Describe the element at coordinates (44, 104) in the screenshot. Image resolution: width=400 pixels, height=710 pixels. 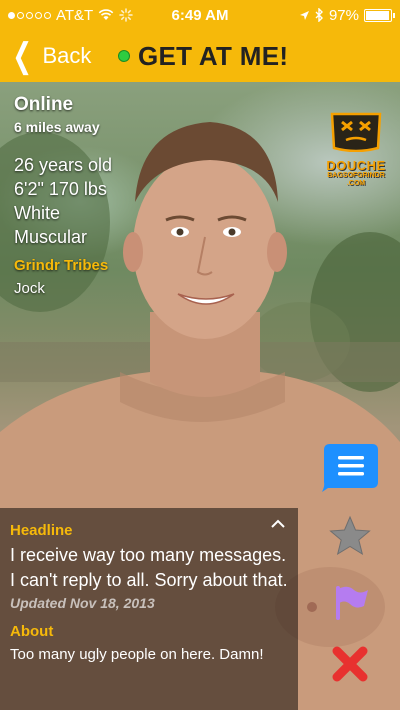
I see `online-status: Online` at that location.